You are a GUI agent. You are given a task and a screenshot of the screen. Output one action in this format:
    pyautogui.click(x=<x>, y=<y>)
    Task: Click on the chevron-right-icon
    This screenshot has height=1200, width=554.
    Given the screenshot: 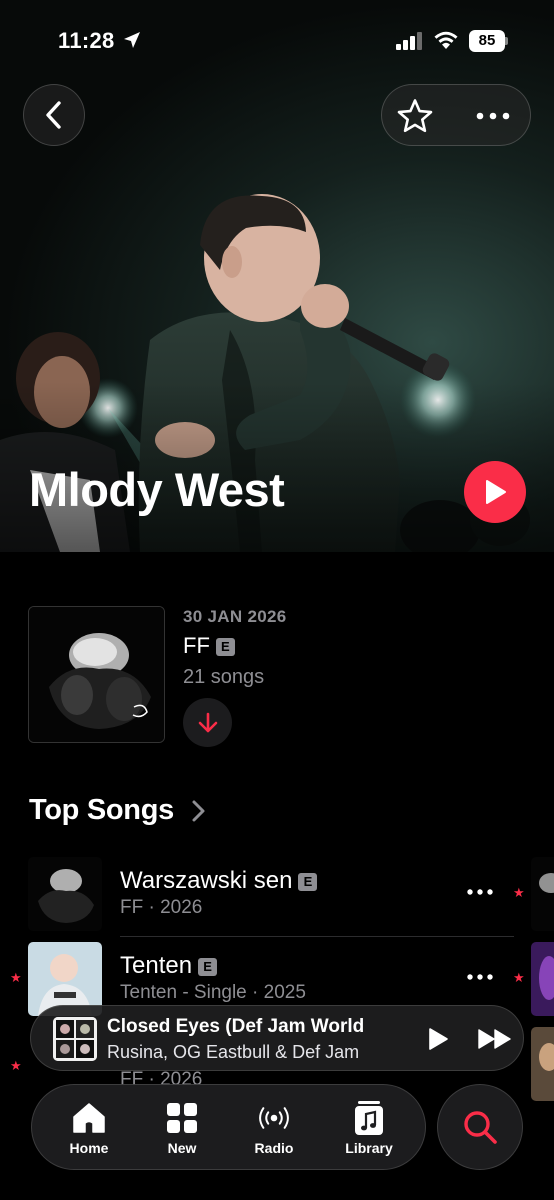 What is the action you would take?
    pyautogui.click(x=198, y=811)
    